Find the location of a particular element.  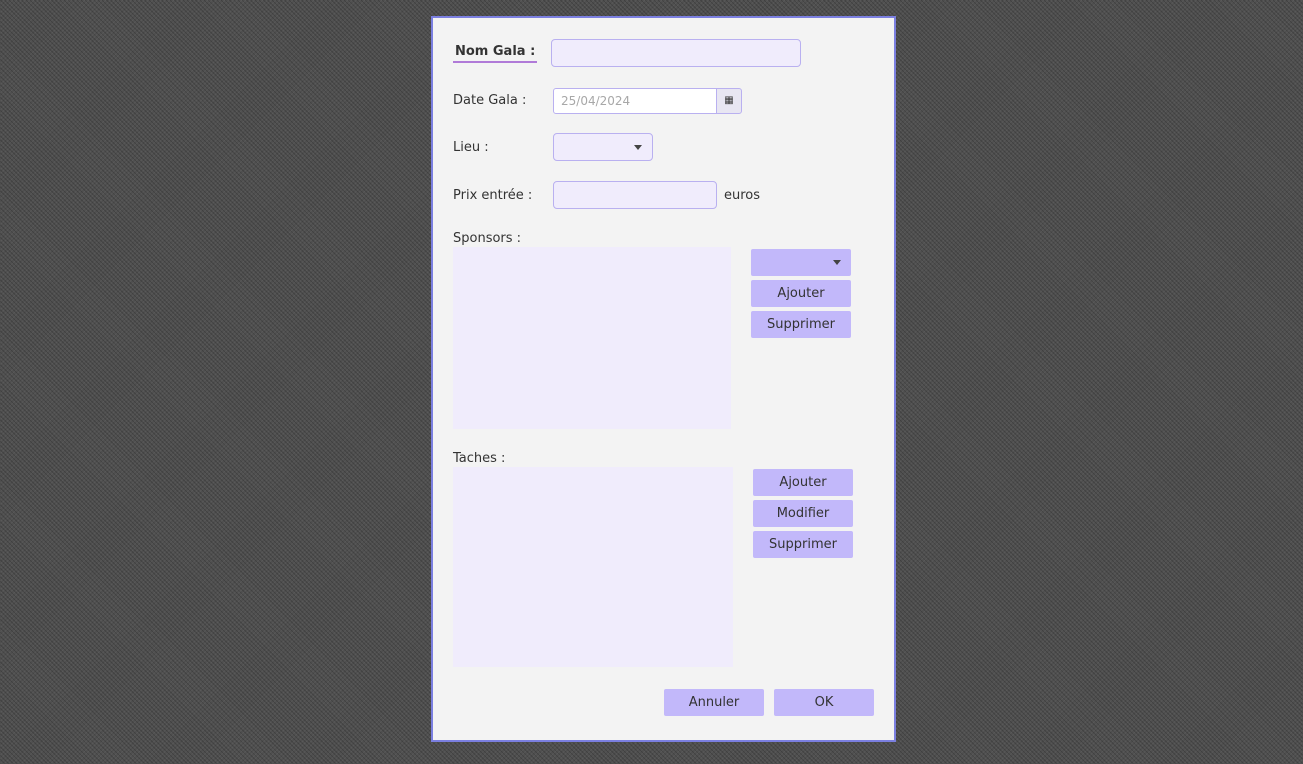

sponsors-label: Sponsors : is located at coordinates (487, 238).